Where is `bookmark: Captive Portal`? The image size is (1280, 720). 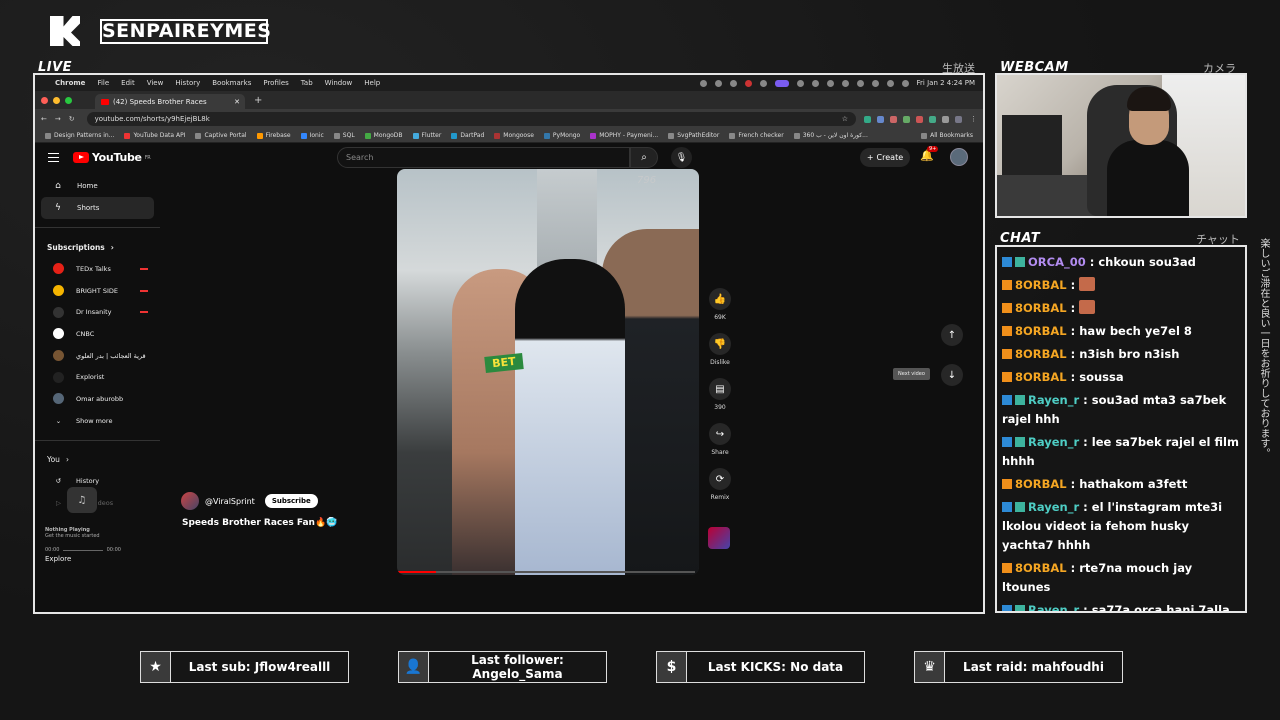
bookmark: Captive Portal is located at coordinates (221, 135).